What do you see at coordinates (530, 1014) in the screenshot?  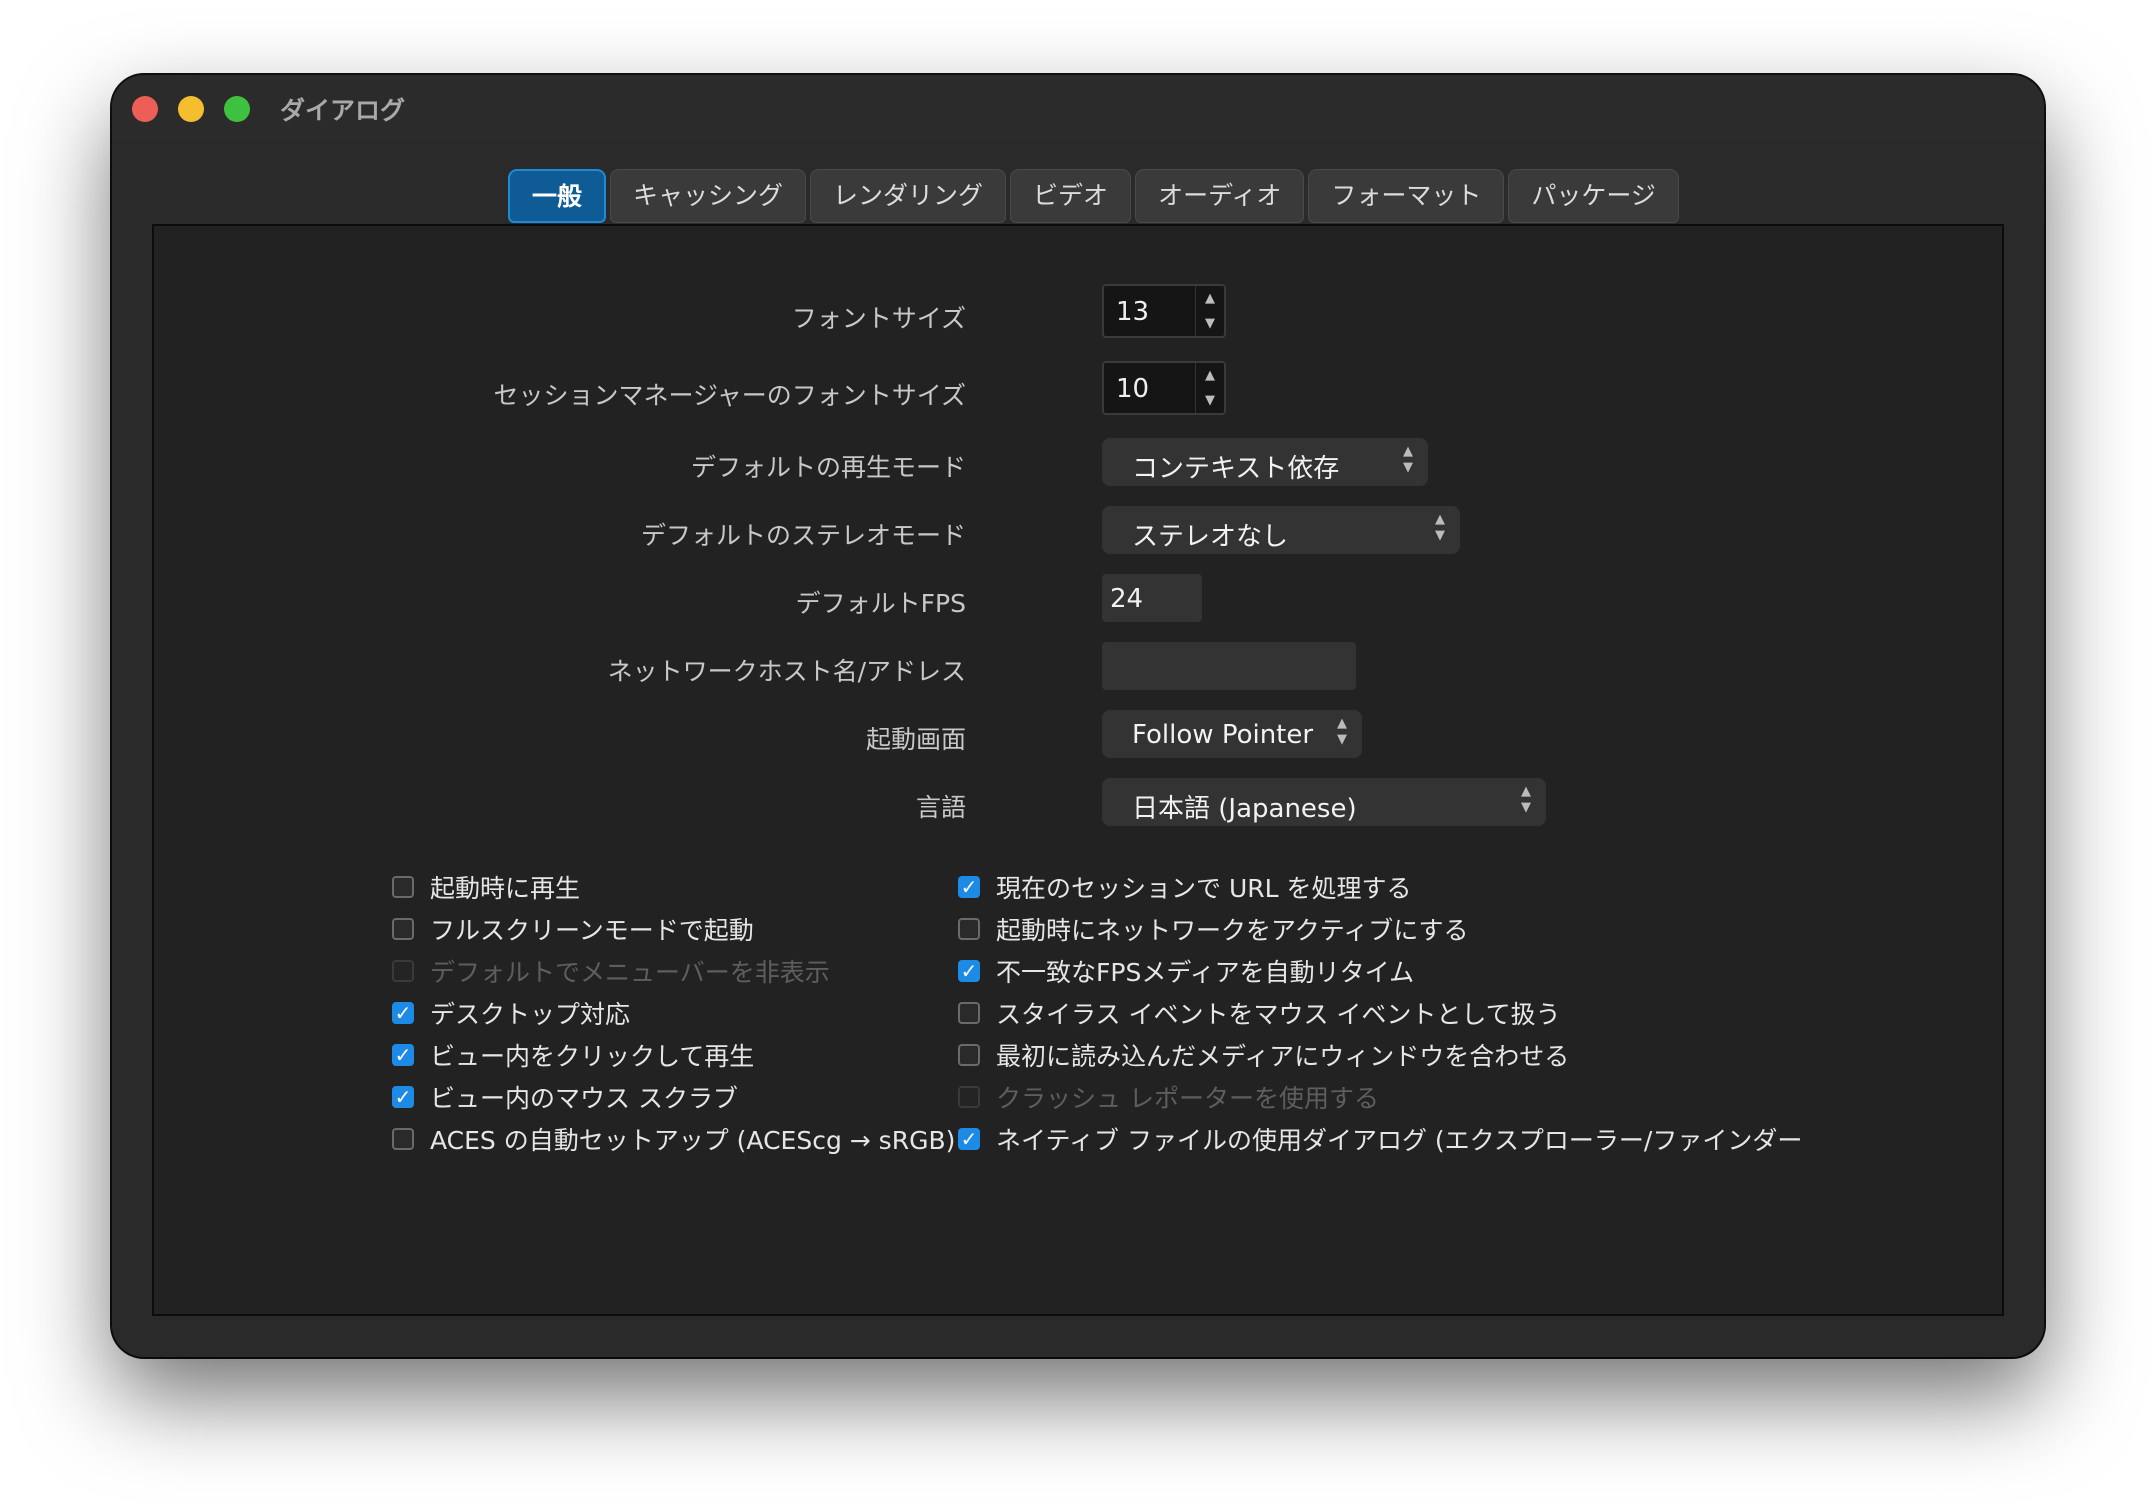 I see `checkbox-label: デスクトップ対応` at bounding box center [530, 1014].